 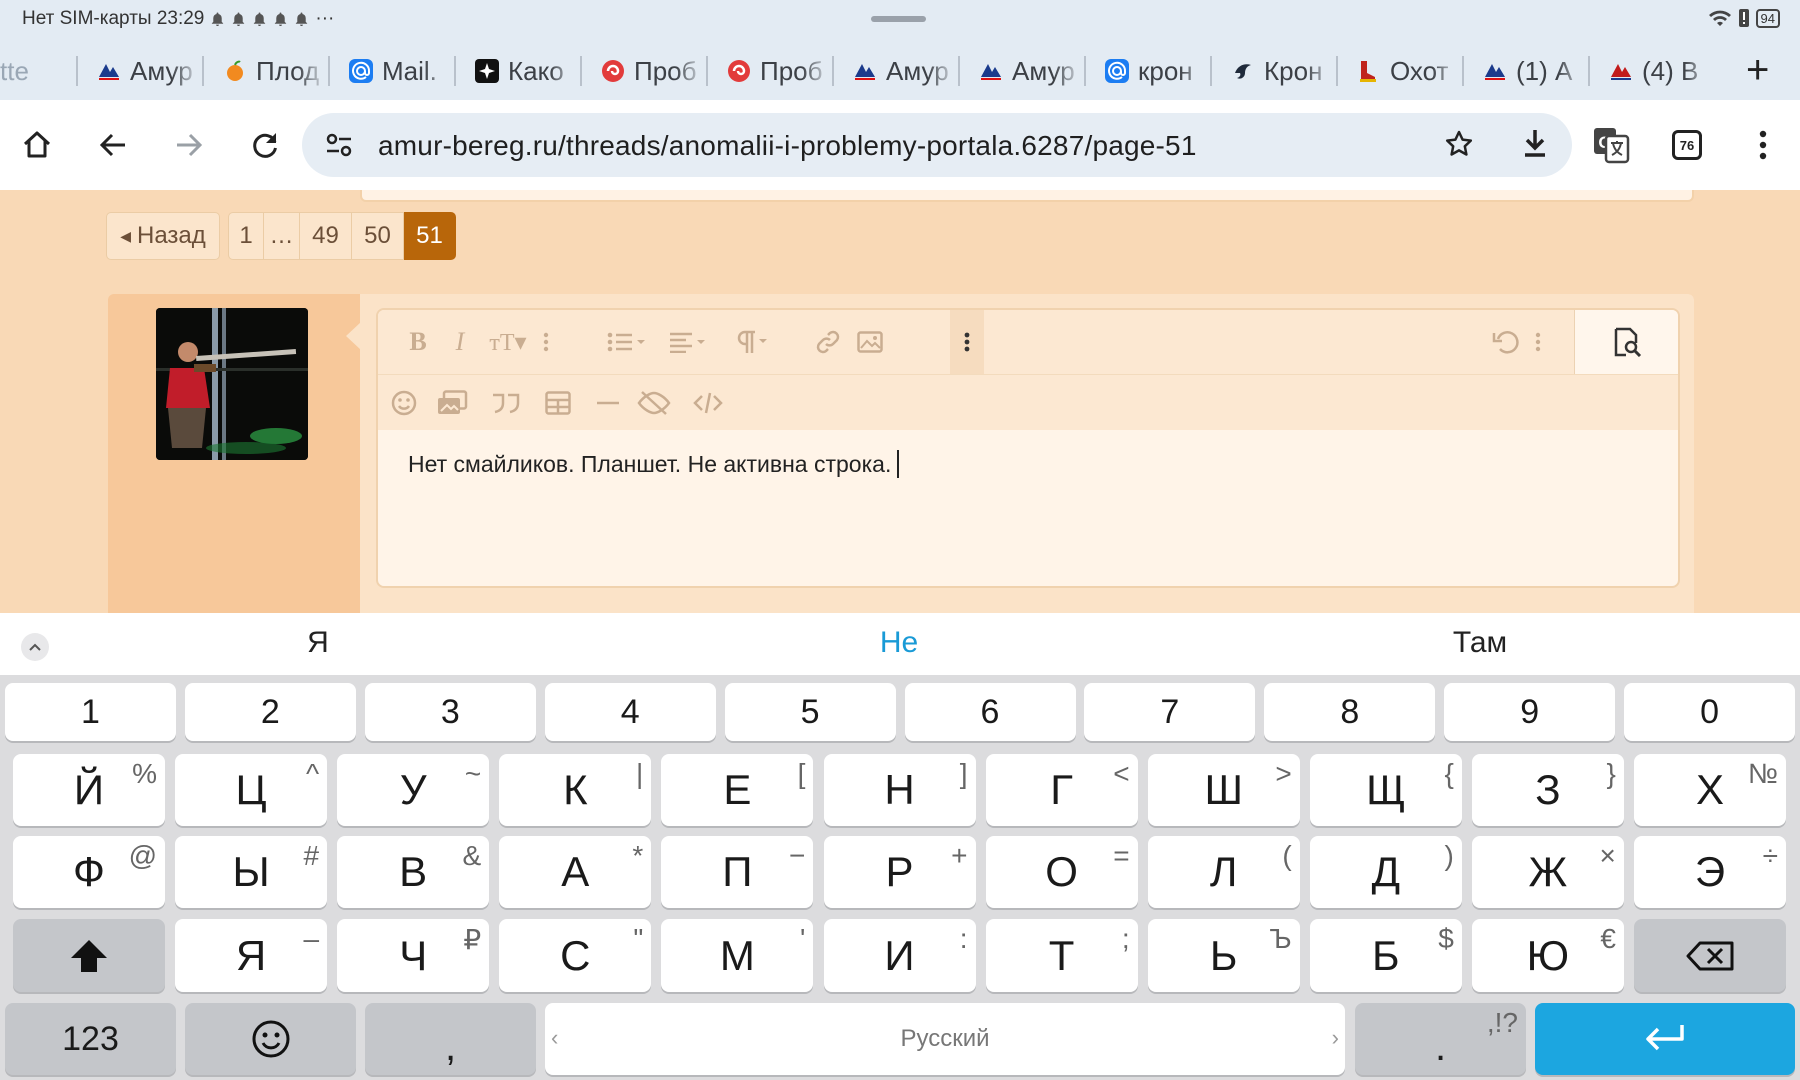 I want to click on key-letter: Ы #, so click(x=251, y=872).